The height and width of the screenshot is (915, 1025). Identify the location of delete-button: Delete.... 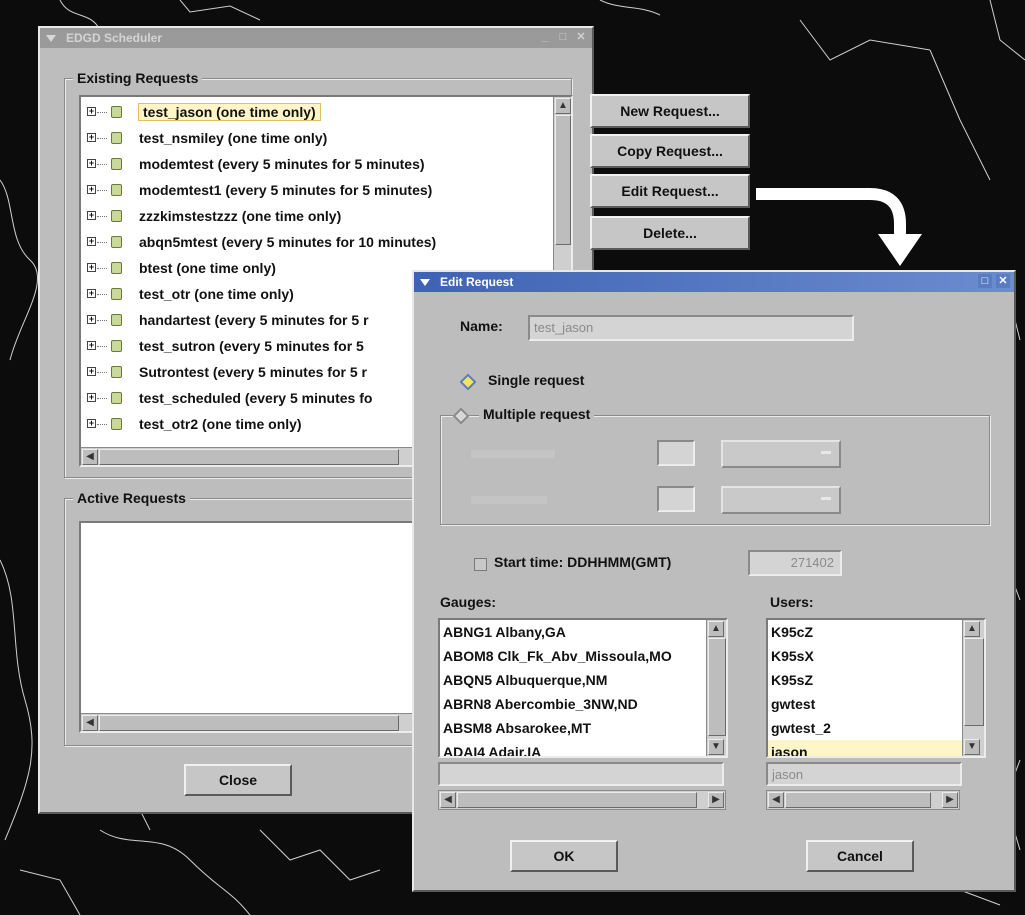
(670, 233).